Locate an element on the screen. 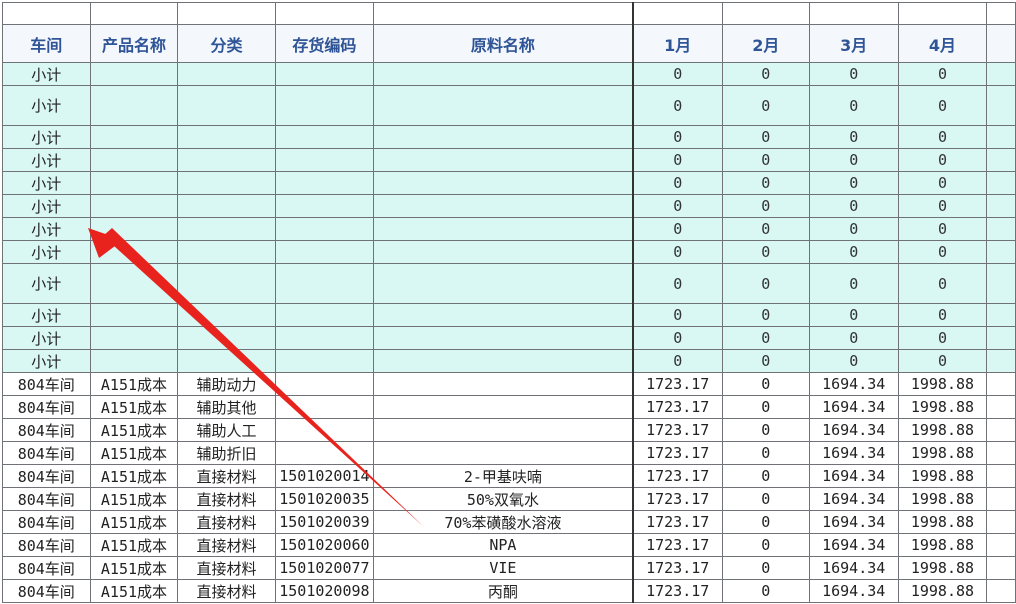  material-cell: 丙酮 is located at coordinates (503, 591).